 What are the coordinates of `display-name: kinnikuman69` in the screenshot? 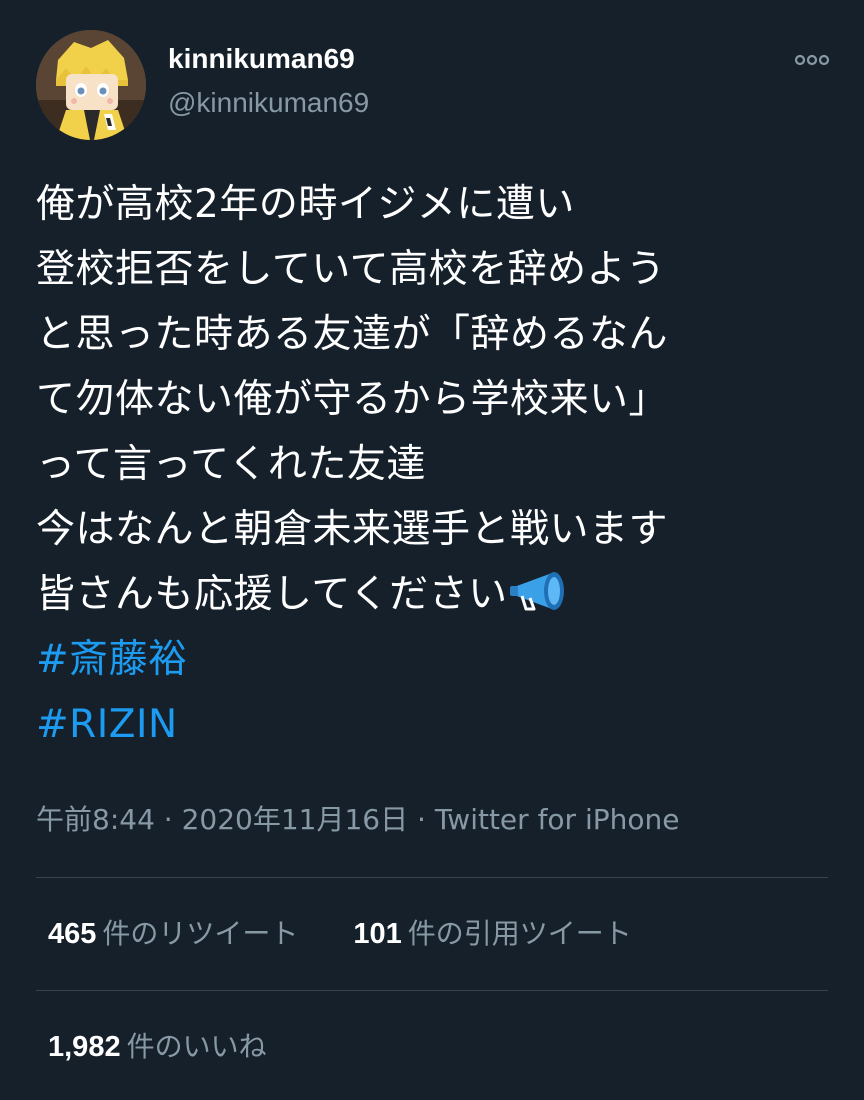 It's located at (268, 59).